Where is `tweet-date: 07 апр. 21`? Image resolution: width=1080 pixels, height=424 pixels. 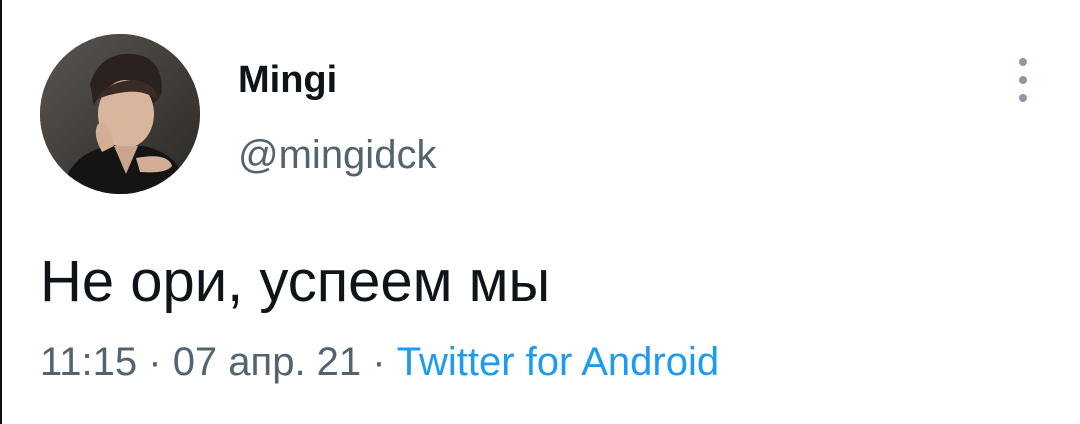
tweet-date: 07 апр. 21 is located at coordinates (267, 362).